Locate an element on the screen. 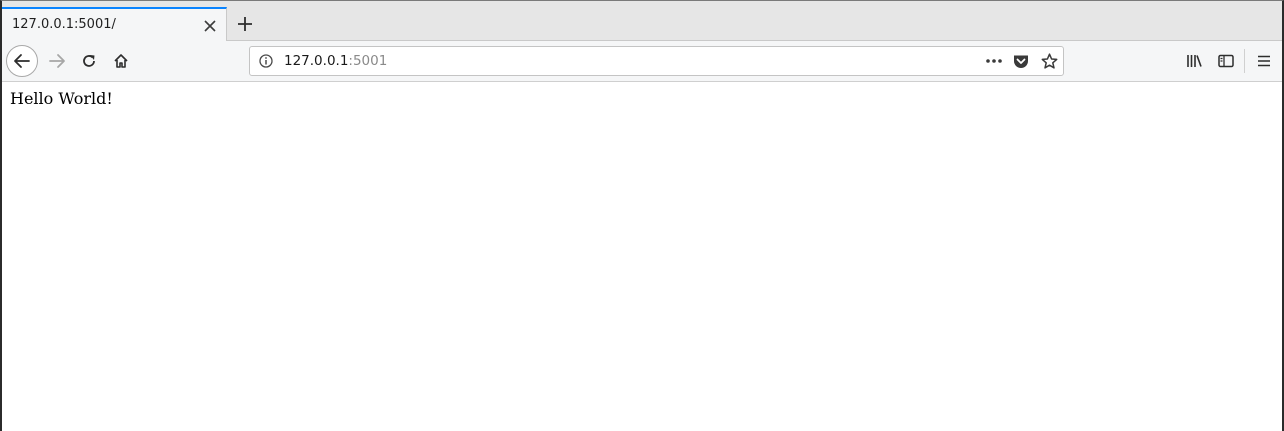  reload-icon is located at coordinates (89, 61).